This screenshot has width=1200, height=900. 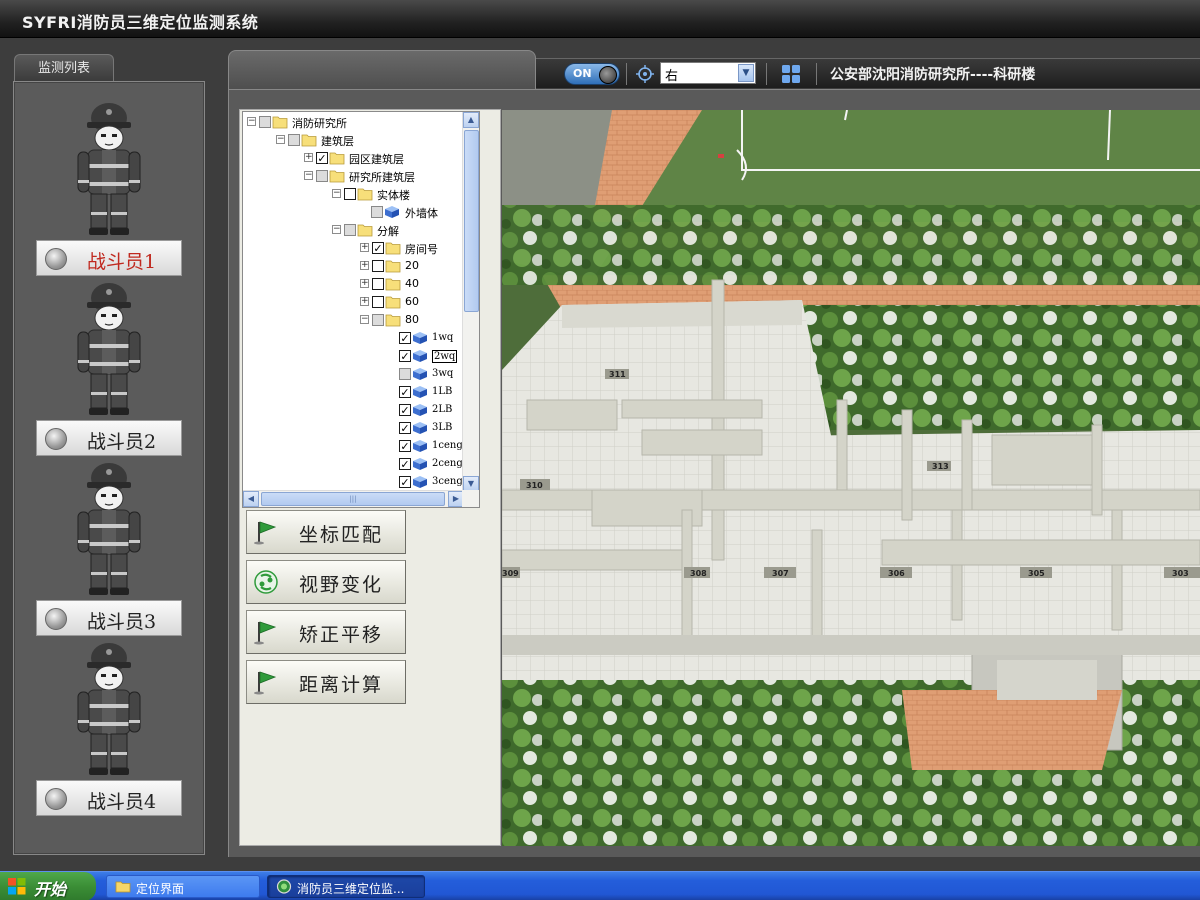 I want to click on tree-node-label: 2LB, so click(x=442, y=409).